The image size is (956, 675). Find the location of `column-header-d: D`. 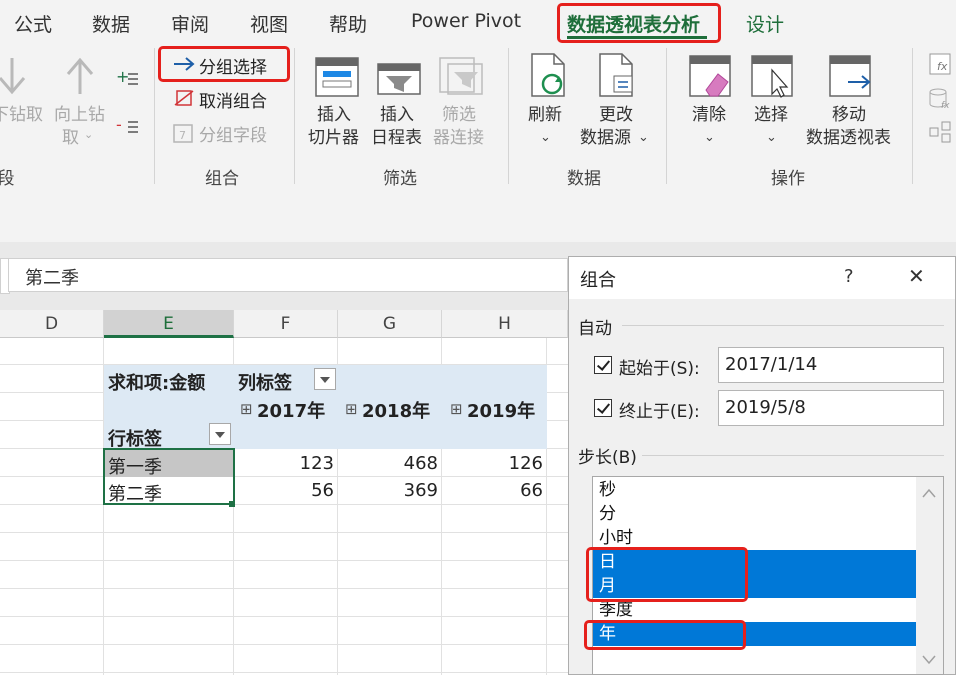

column-header-d: D is located at coordinates (52, 324).